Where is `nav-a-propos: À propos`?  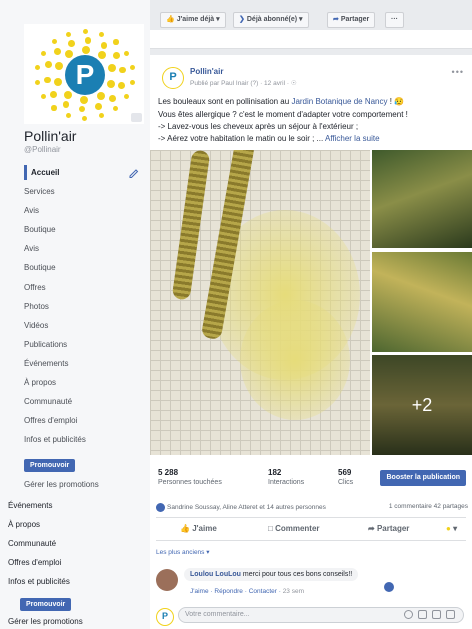
nav-a-propos: À propos is located at coordinates (85, 382).